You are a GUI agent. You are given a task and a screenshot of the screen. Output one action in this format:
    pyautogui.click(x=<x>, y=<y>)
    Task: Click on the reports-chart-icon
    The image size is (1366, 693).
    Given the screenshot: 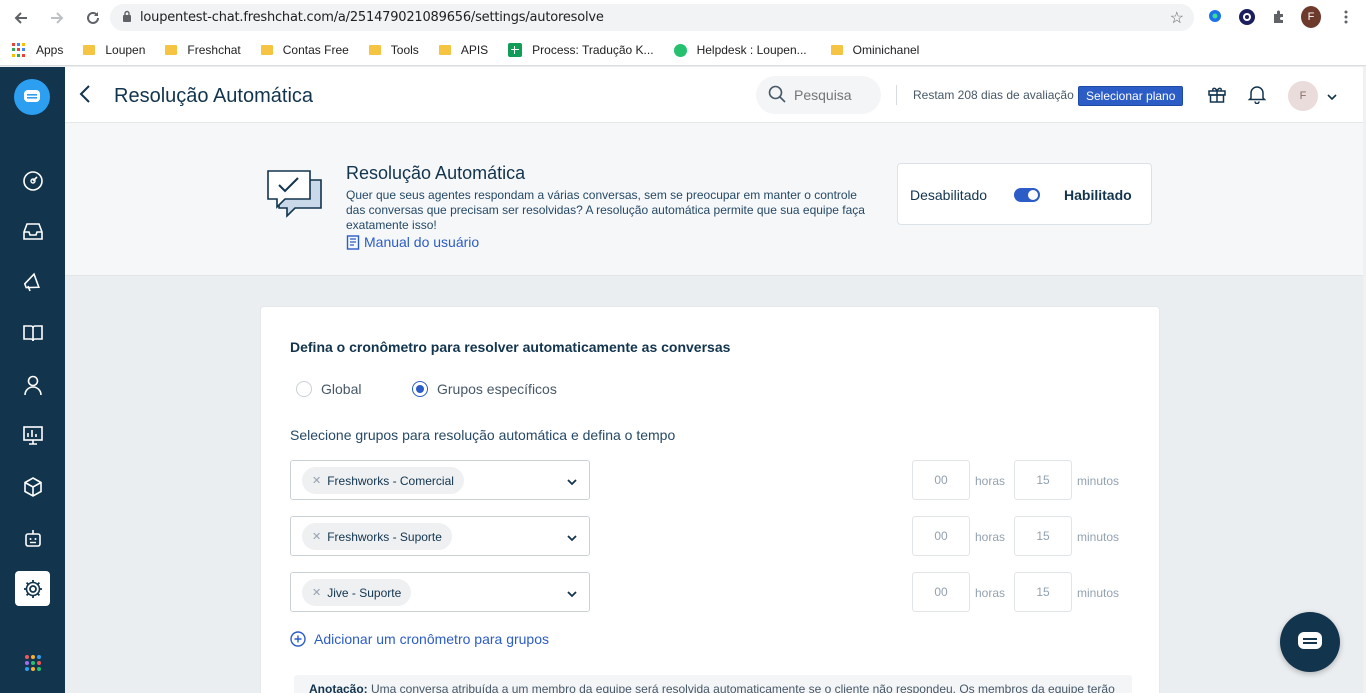 What is the action you would take?
    pyautogui.click(x=33, y=435)
    